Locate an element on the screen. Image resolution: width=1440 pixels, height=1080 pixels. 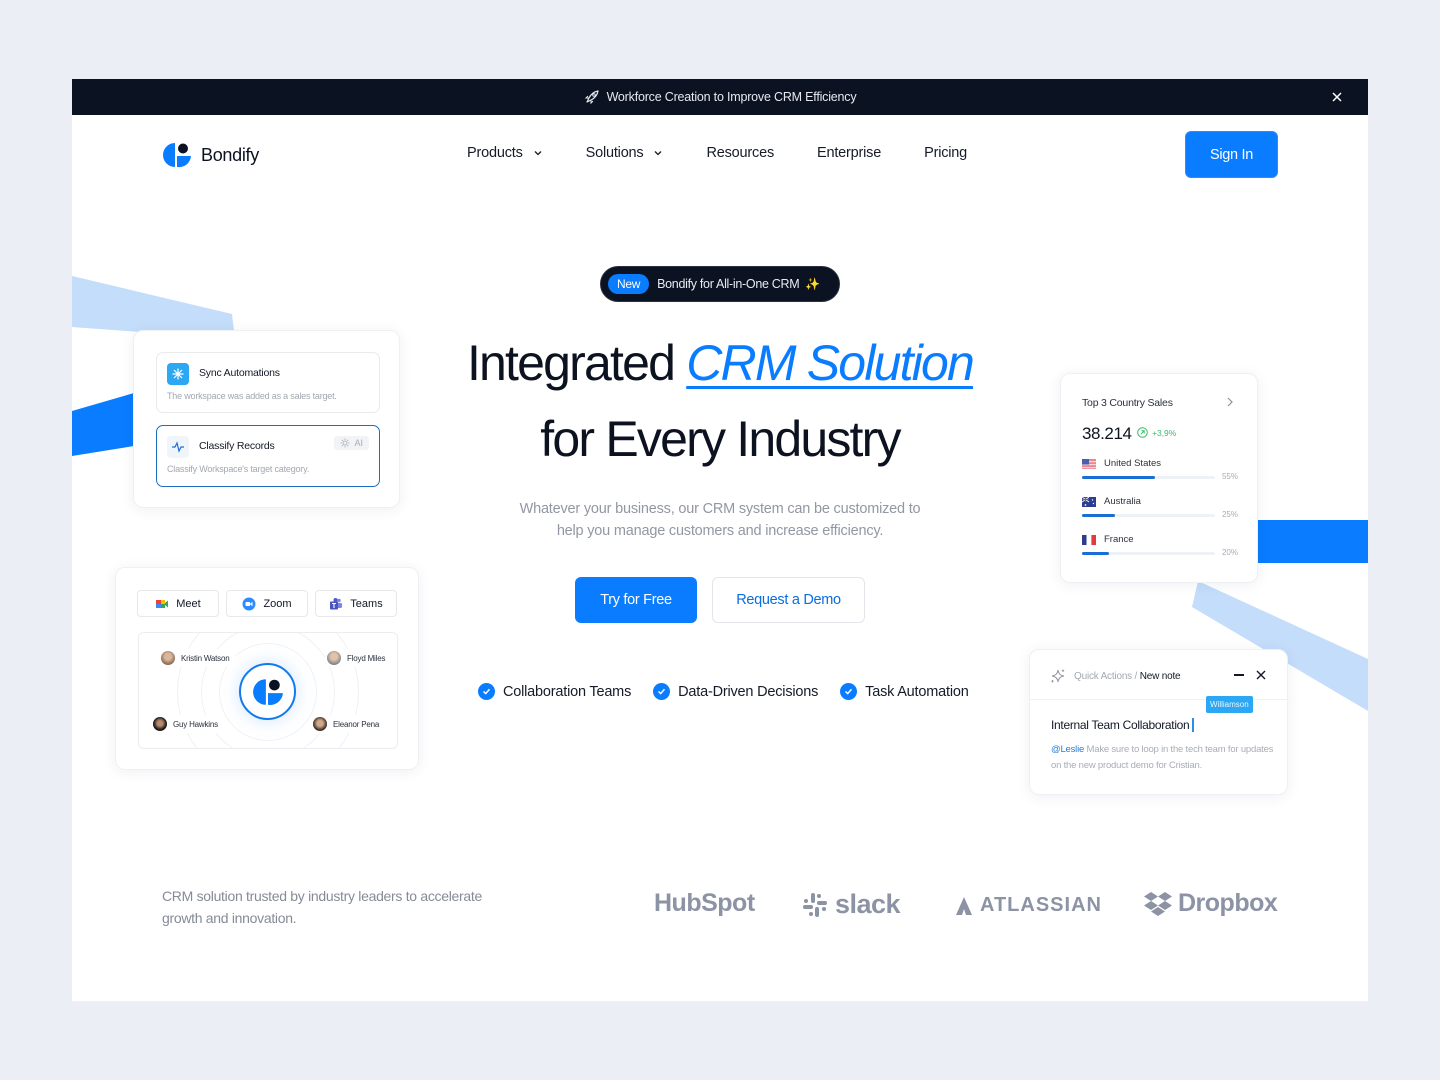
nav-pricing: Pricing is located at coordinates (945, 153).